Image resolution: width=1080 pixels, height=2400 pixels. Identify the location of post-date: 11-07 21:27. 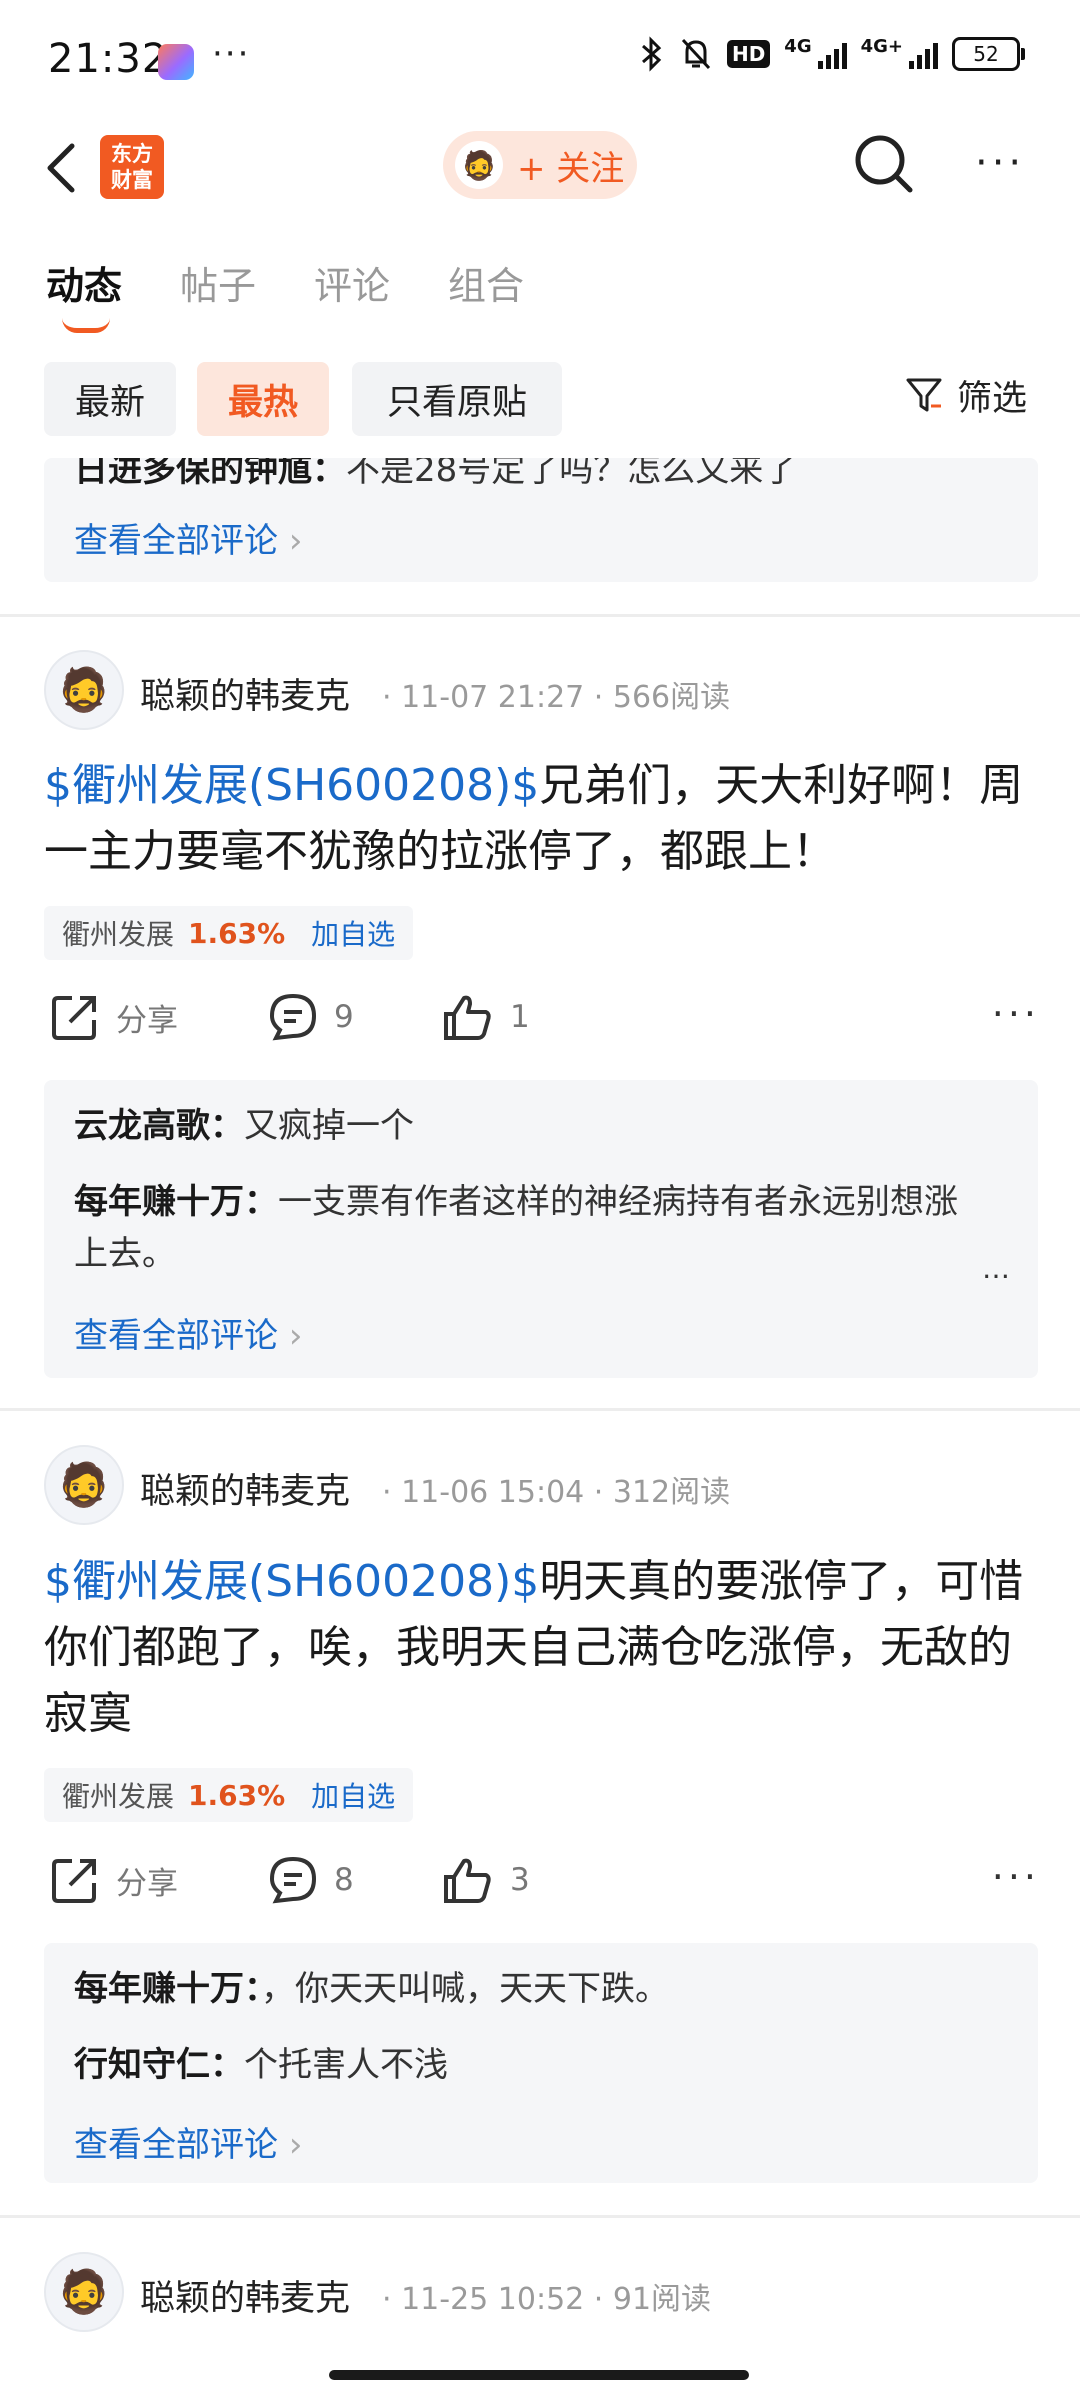
(493, 697).